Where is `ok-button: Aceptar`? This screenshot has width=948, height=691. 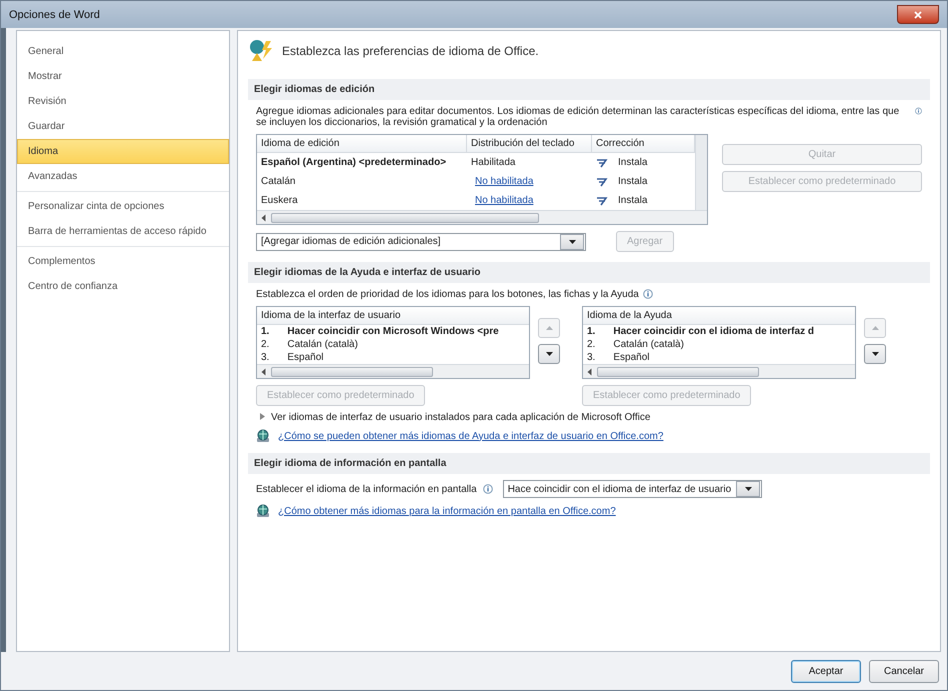
ok-button: Aceptar is located at coordinates (826, 671).